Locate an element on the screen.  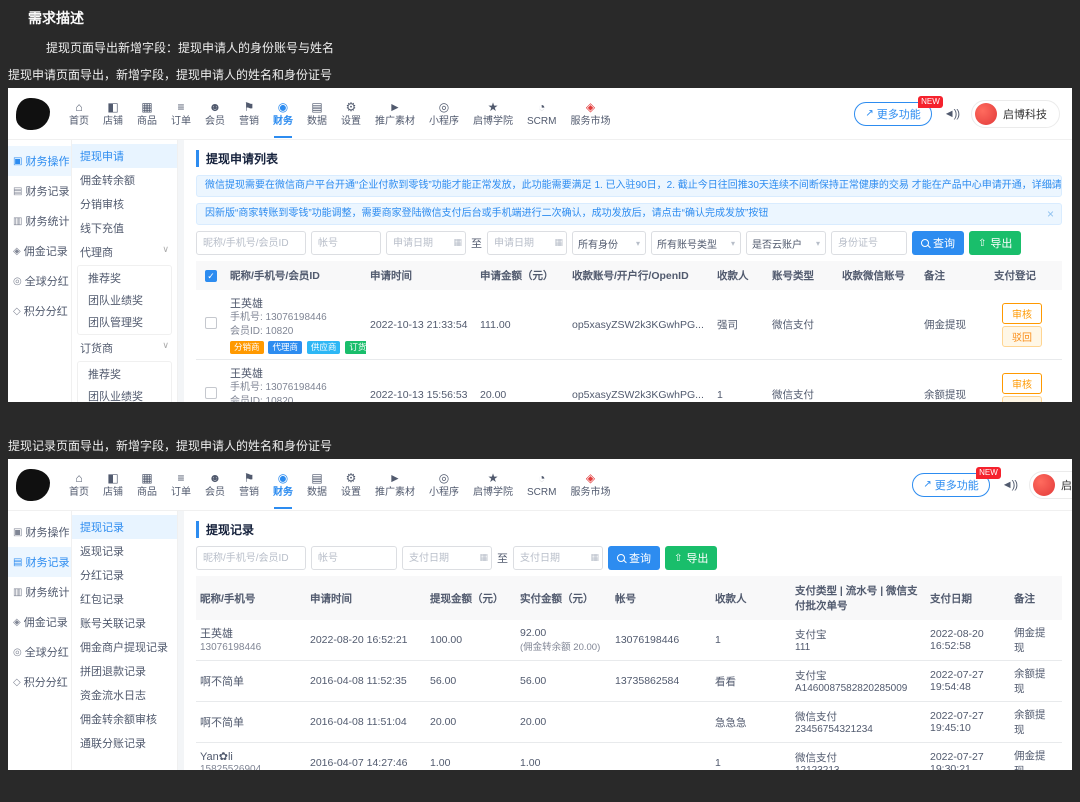
more-features-button: ↗ 更多功能 NEW is located at coordinates (898, 110).